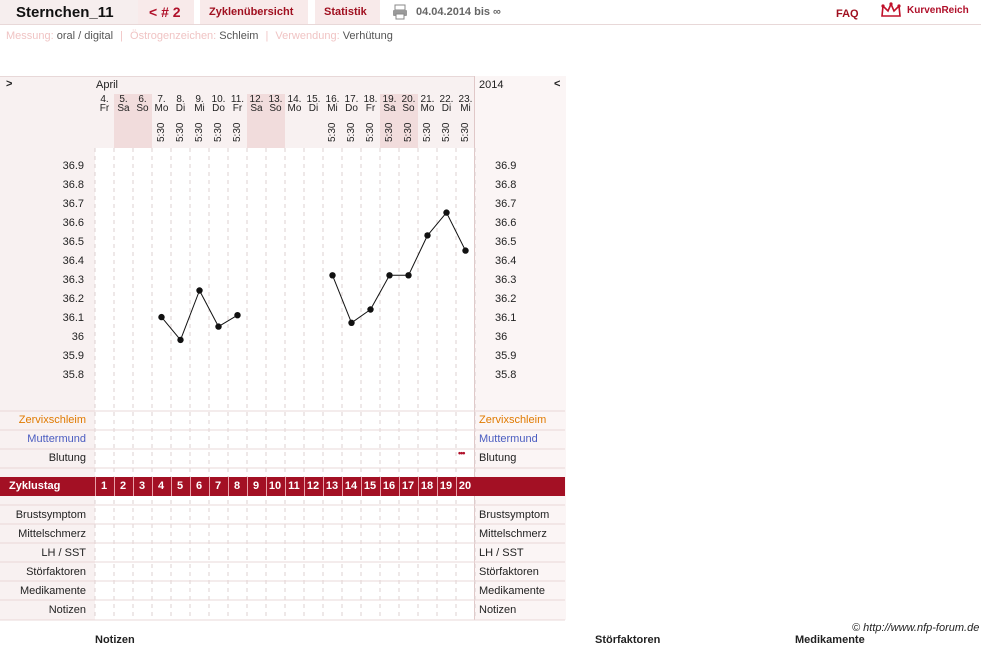  Describe the element at coordinates (389, 486) in the screenshot. I see `zyklustag-number: 16` at that location.